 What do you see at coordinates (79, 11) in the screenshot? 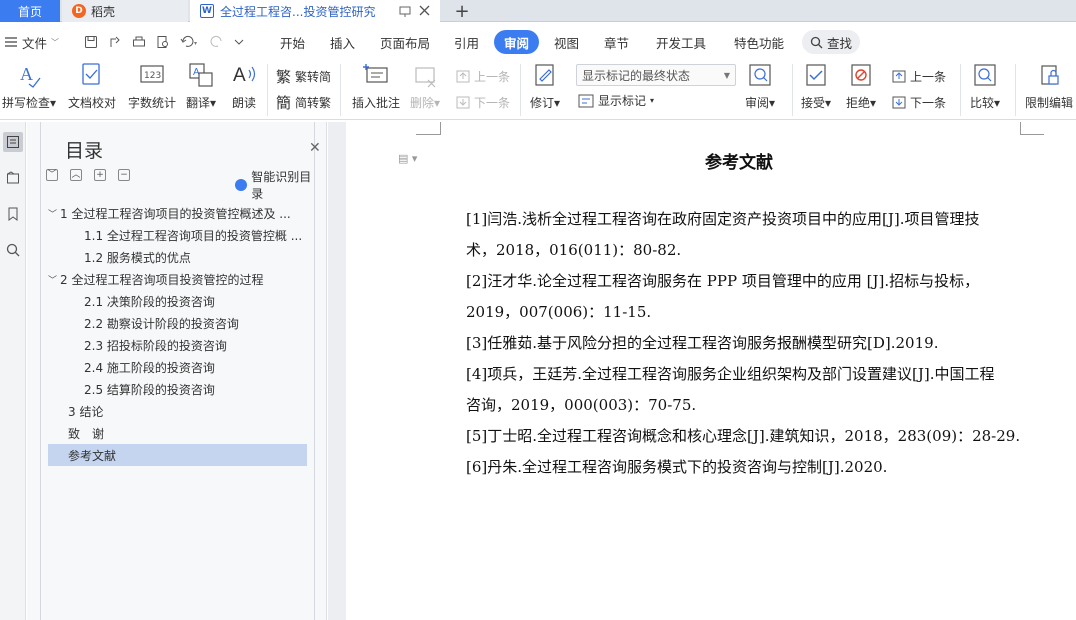
I see `daoke-logo-icon: D` at bounding box center [79, 11].